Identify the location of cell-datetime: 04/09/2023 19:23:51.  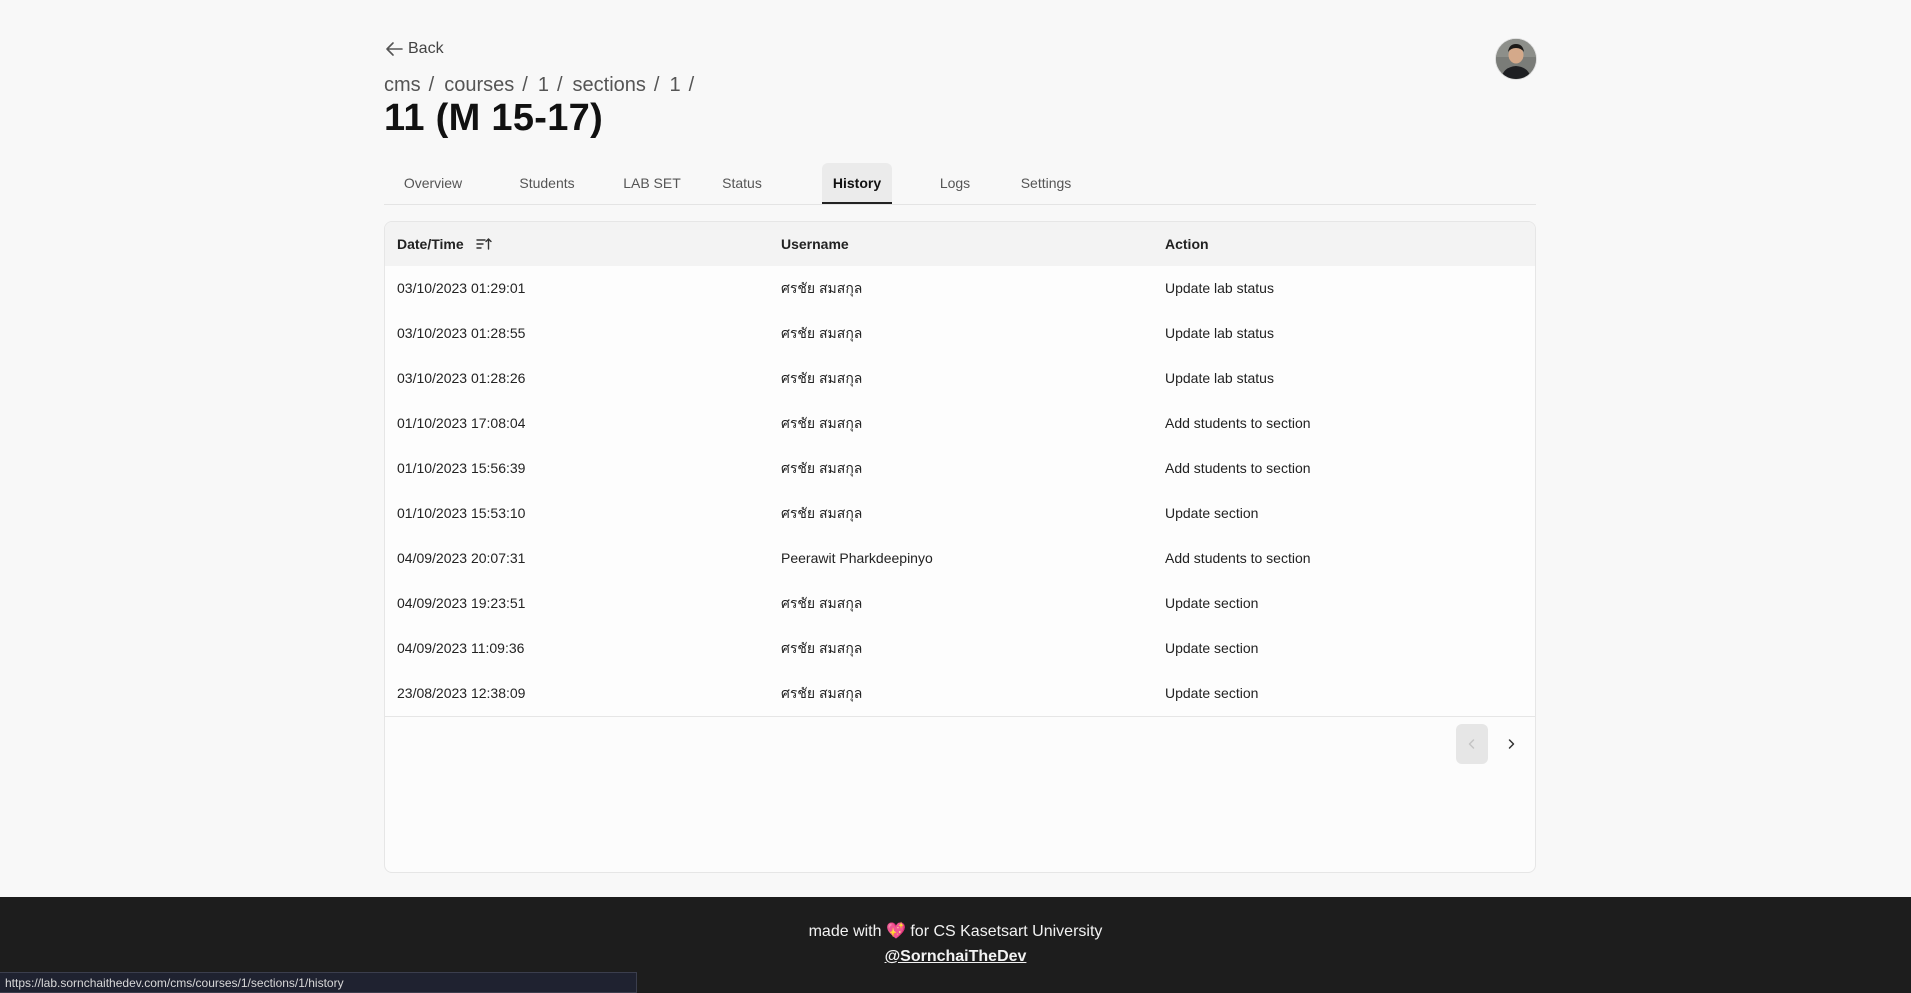
(461, 603).